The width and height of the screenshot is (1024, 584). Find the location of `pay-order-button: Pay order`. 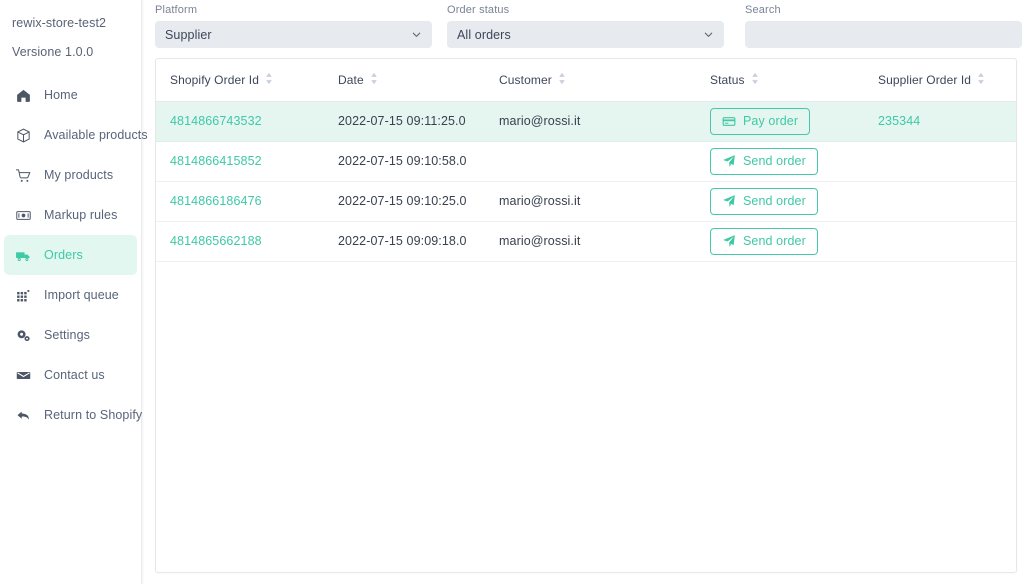

pay-order-button: Pay order is located at coordinates (760, 121).